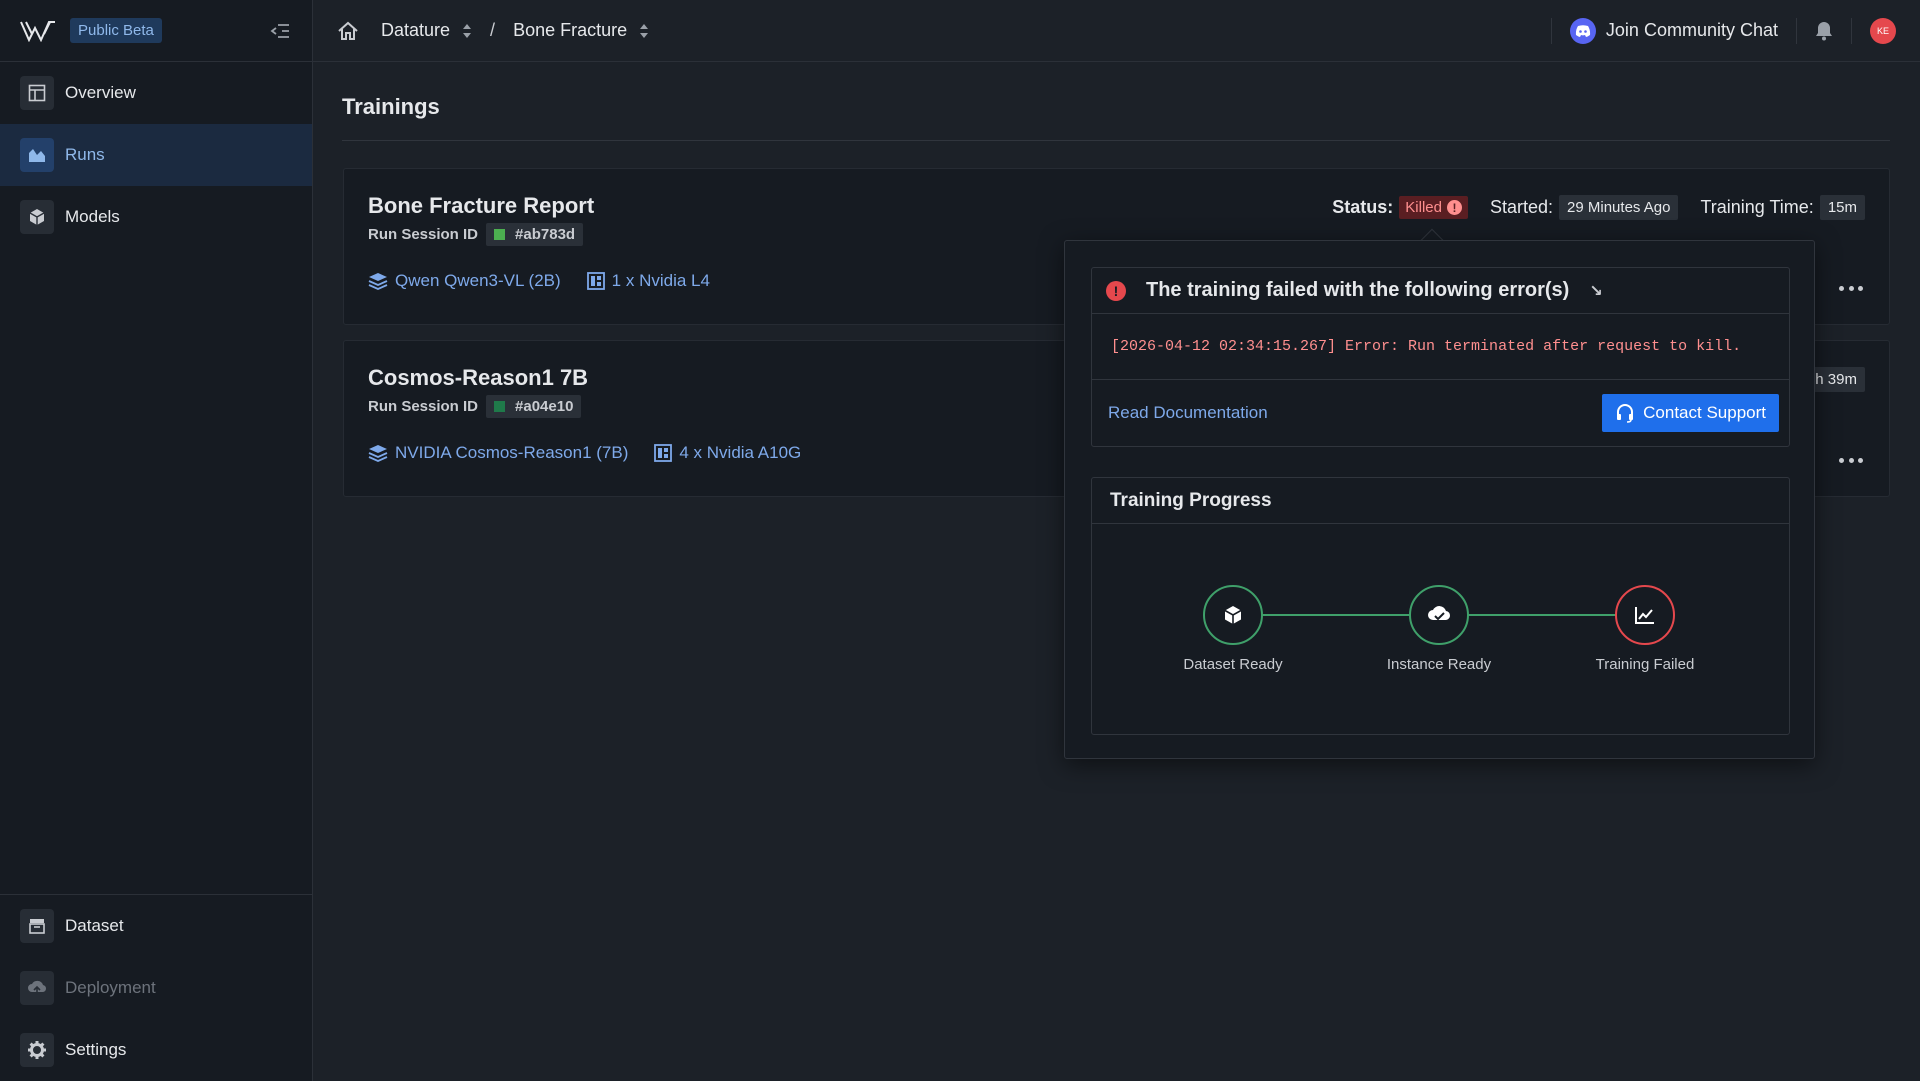  Describe the element at coordinates (478, 377) in the screenshot. I see `run-title: Cosmos-Reason1 7B` at that location.